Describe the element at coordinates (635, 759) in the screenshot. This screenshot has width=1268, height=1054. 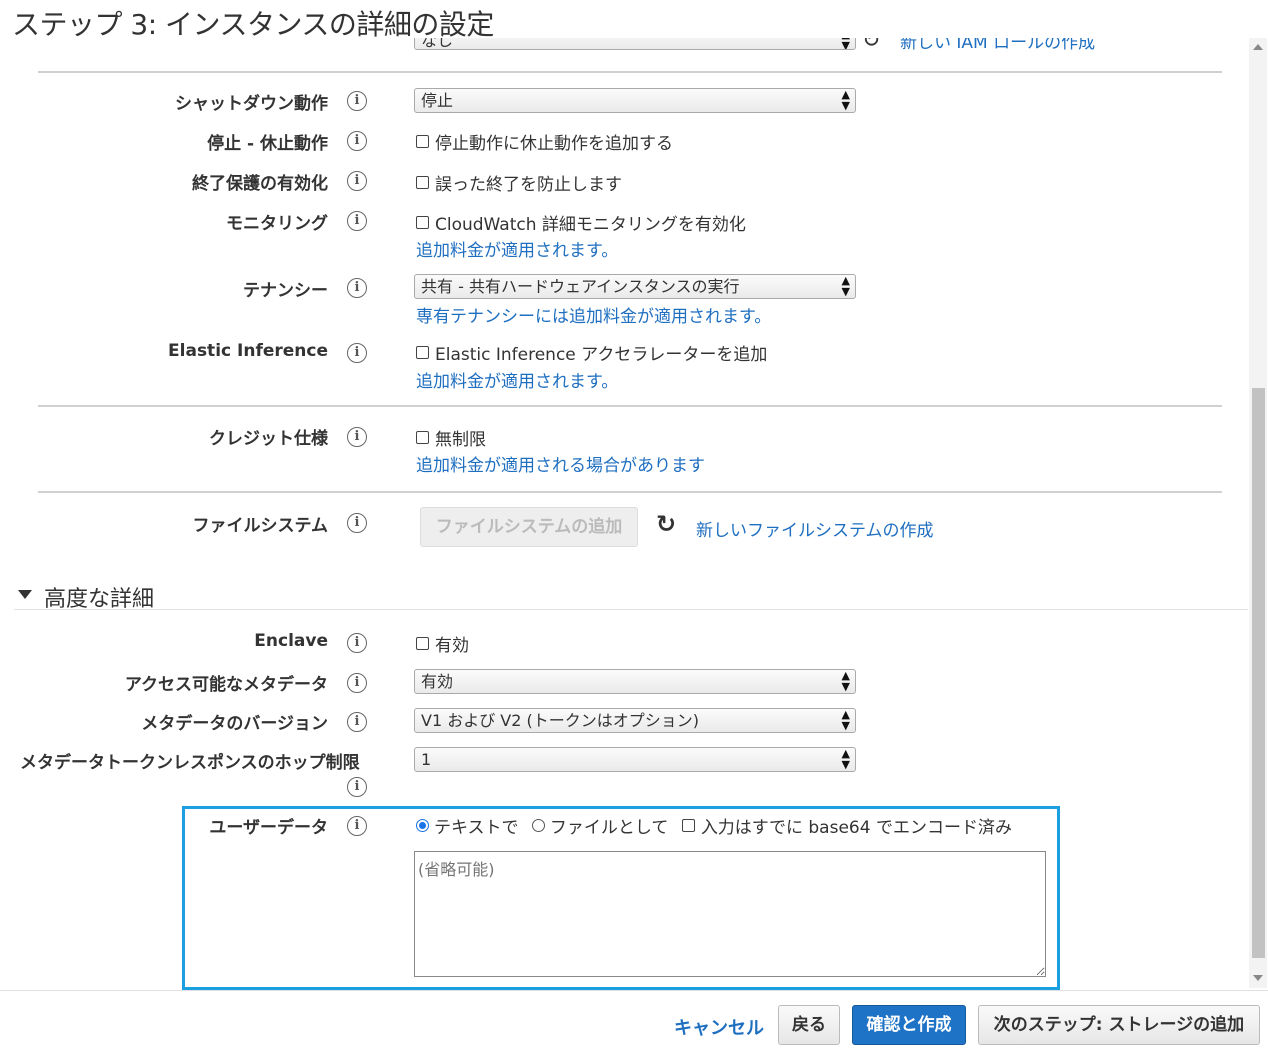
I see `hop-limit-select: 1 ▲ ▼` at that location.